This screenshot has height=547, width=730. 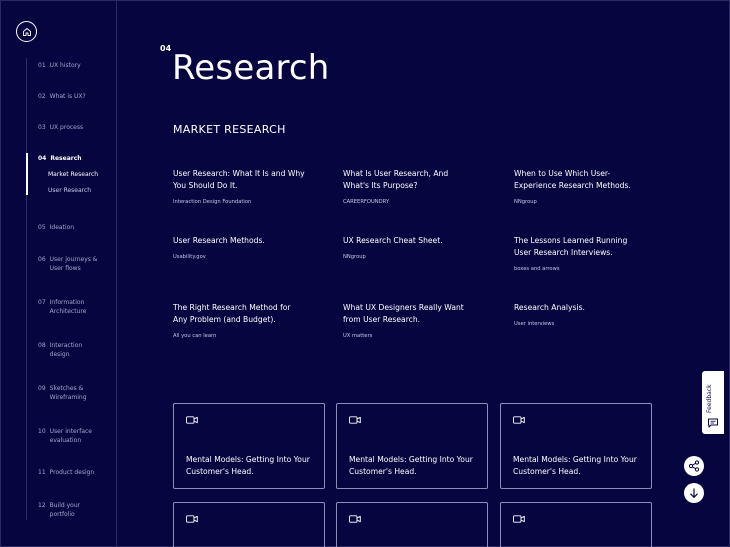 What do you see at coordinates (709, 398) in the screenshot?
I see `feedback-label: Feedback` at bounding box center [709, 398].